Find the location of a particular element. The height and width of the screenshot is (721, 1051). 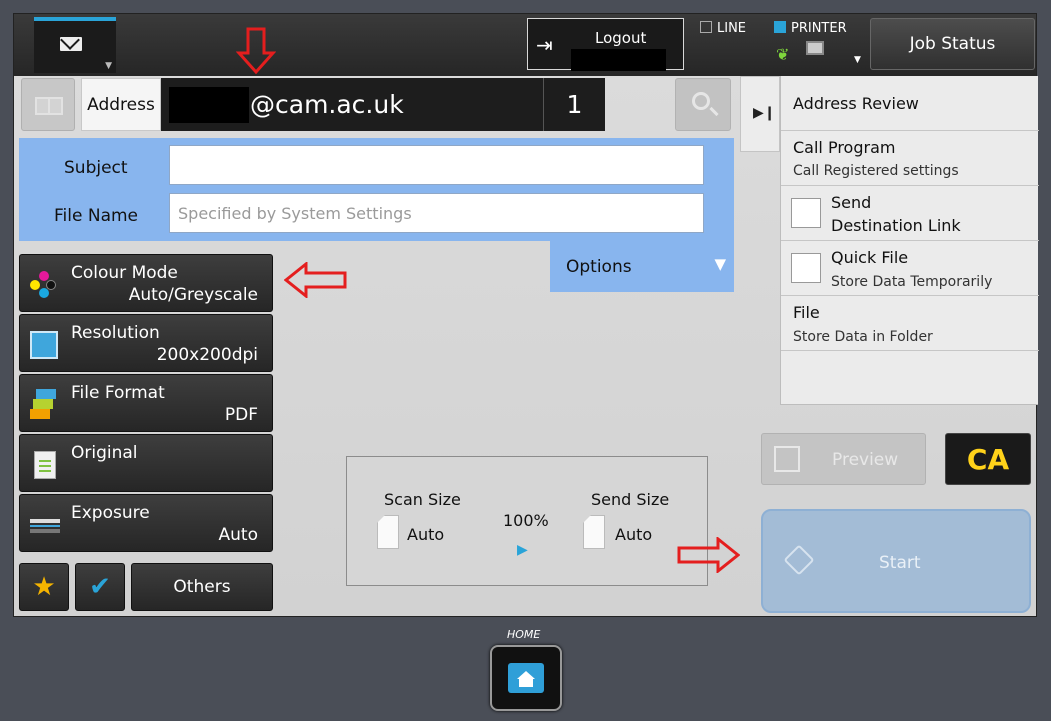

preview-button: Preview is located at coordinates (843, 459).